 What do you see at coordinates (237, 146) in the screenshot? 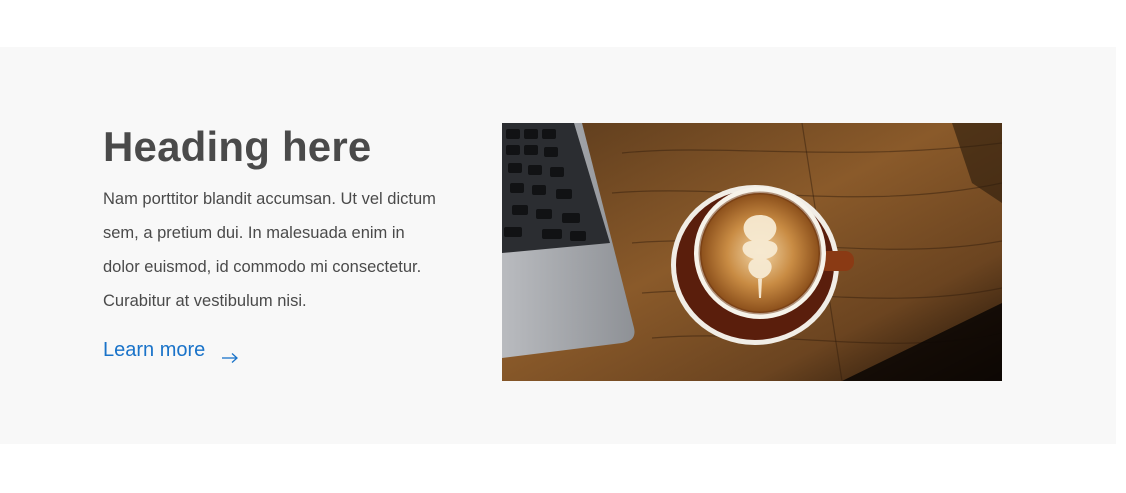
I see `feature-heading: Heading here` at bounding box center [237, 146].